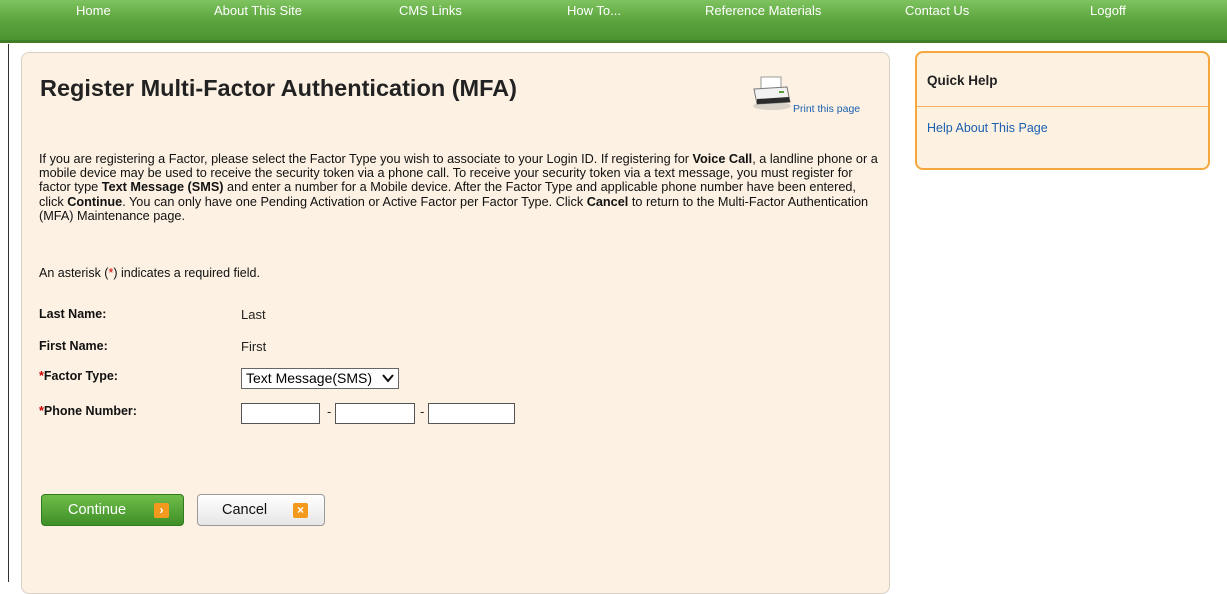 The image size is (1227, 594). Describe the element at coordinates (430, 20) in the screenshot. I see `nav-cms-links: CMS Links` at that location.